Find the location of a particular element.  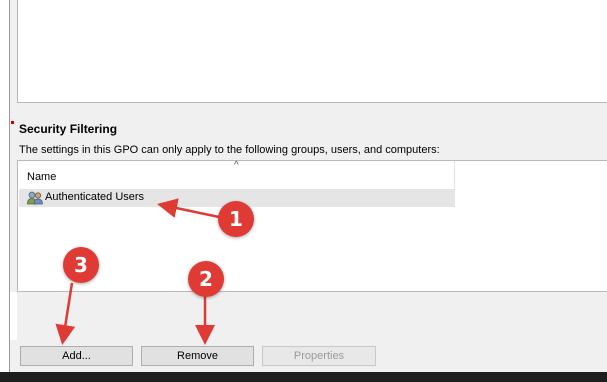

callout-badge-1: 1 is located at coordinates (236, 219).